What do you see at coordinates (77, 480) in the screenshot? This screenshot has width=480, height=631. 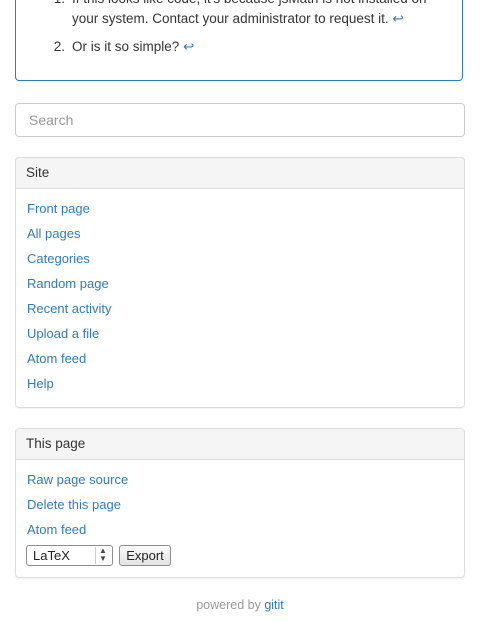 I see `page-link-raw-source: Raw page source` at bounding box center [77, 480].